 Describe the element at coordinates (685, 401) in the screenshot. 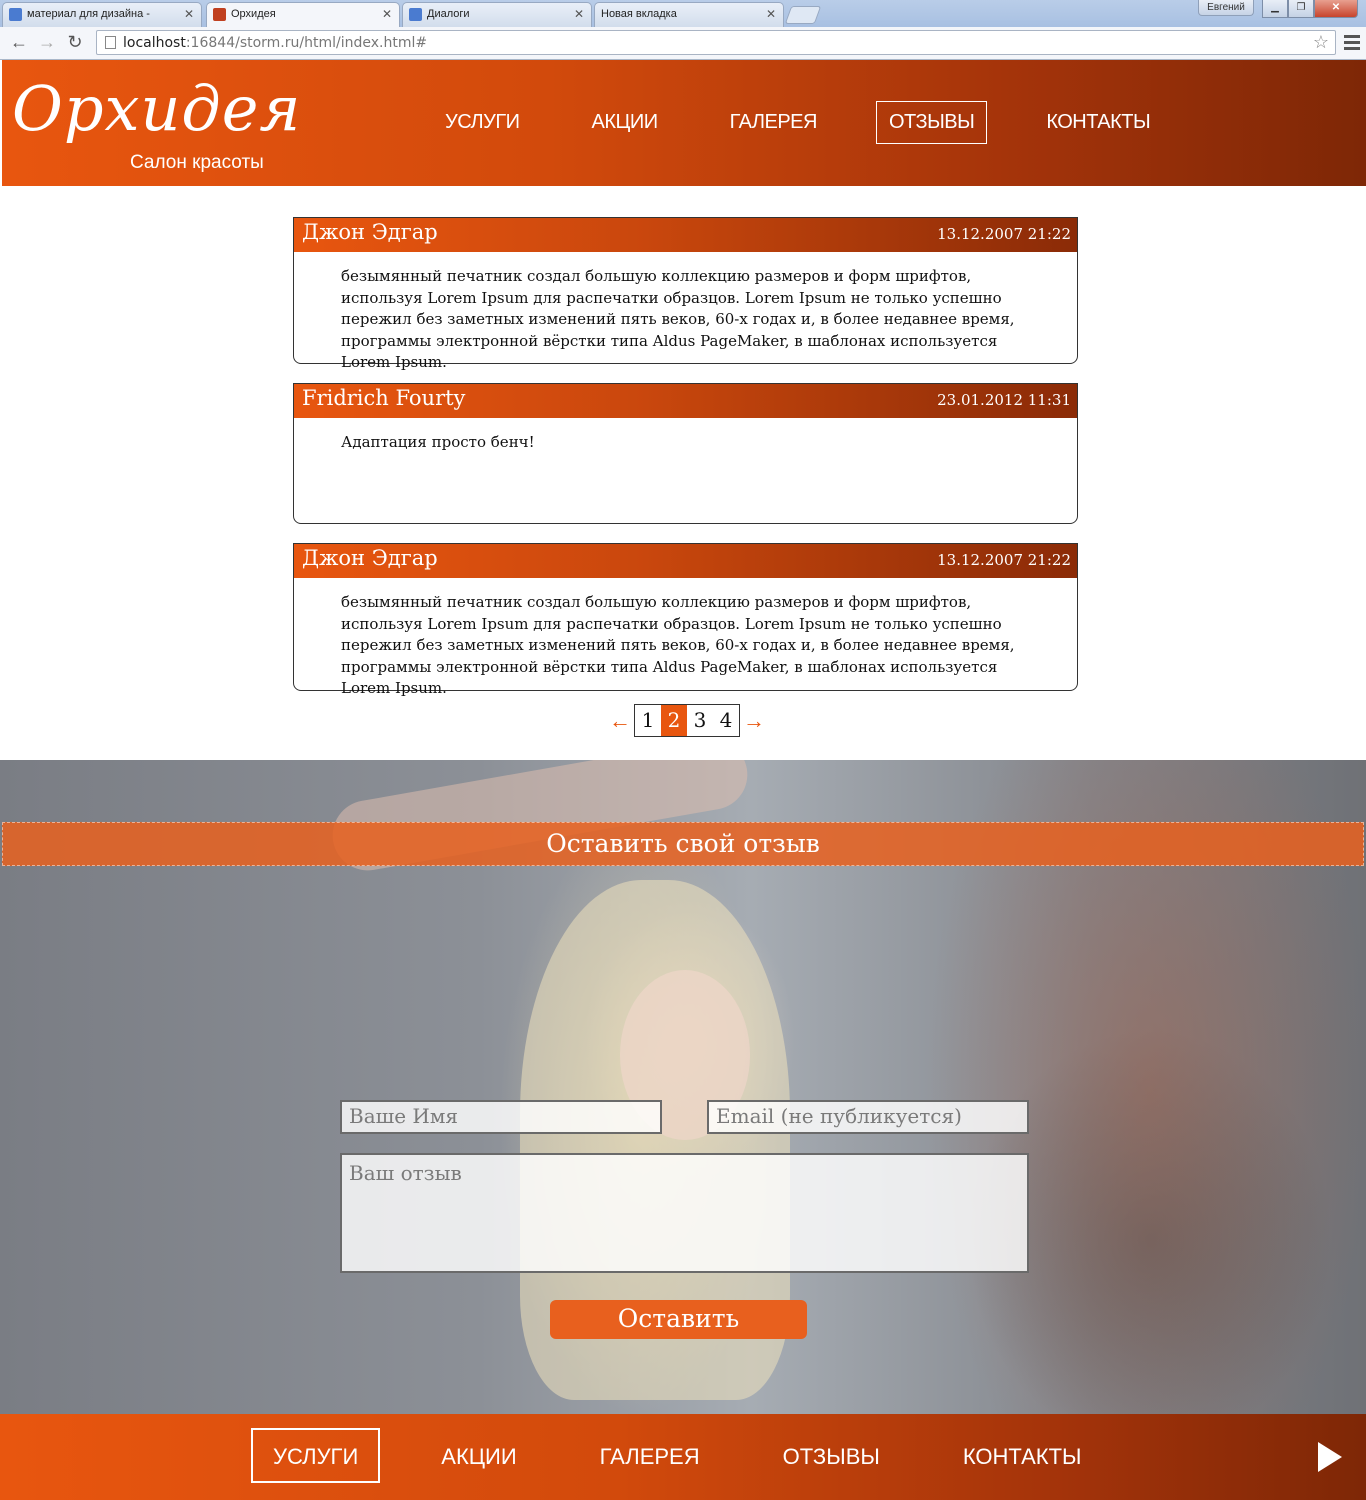

I see `review-header: Fridrich Fourty 23.01.2012 11:31` at that location.